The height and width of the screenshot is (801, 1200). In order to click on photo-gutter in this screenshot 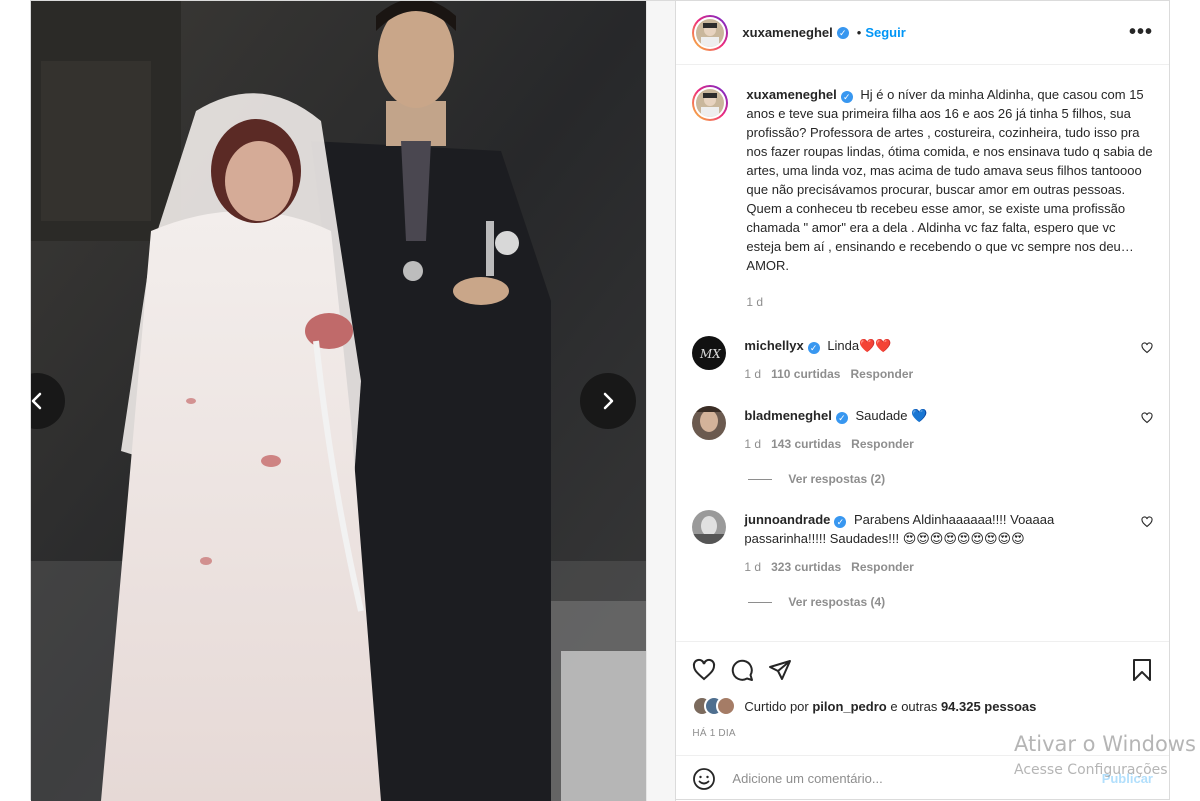, I will do `click(661, 401)`.